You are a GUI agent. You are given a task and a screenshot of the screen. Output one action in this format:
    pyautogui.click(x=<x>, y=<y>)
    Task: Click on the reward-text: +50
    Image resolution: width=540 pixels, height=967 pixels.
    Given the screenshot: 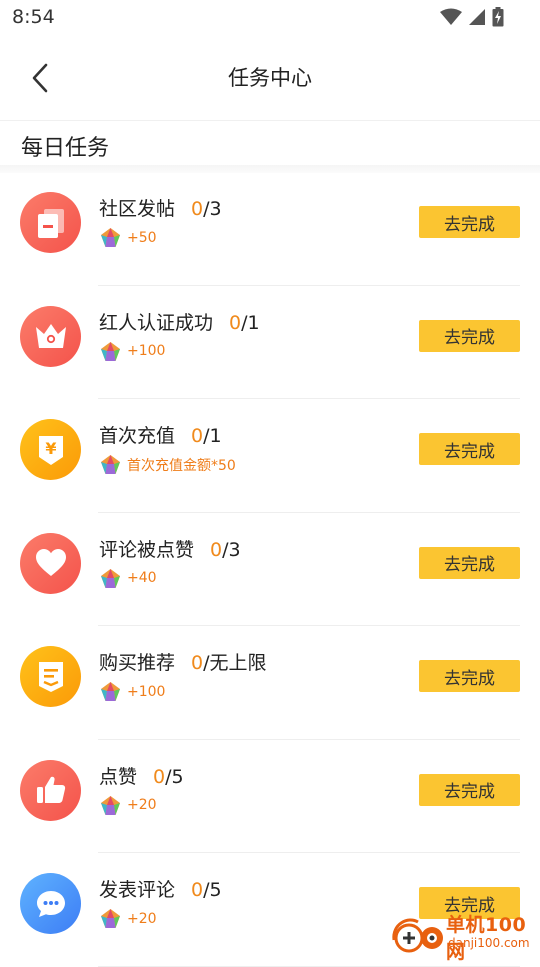 What is the action you would take?
    pyautogui.click(x=142, y=237)
    